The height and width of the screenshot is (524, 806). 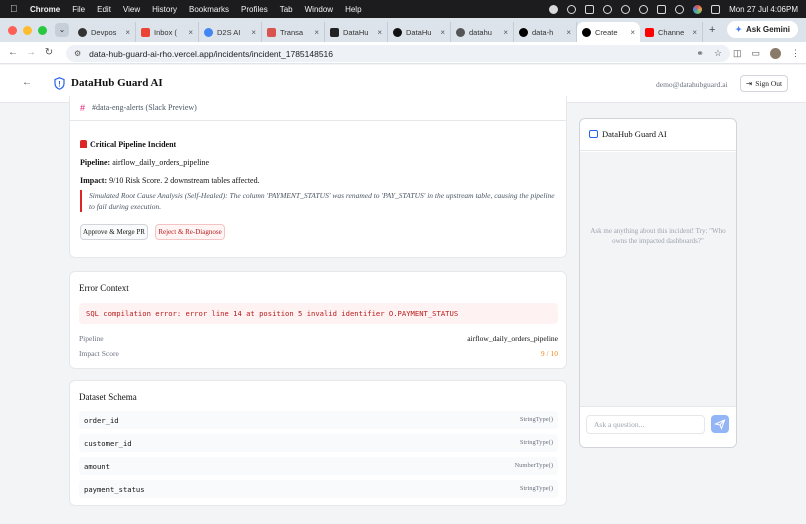 I want to click on profile-avatar-icon, so click(x=775, y=53).